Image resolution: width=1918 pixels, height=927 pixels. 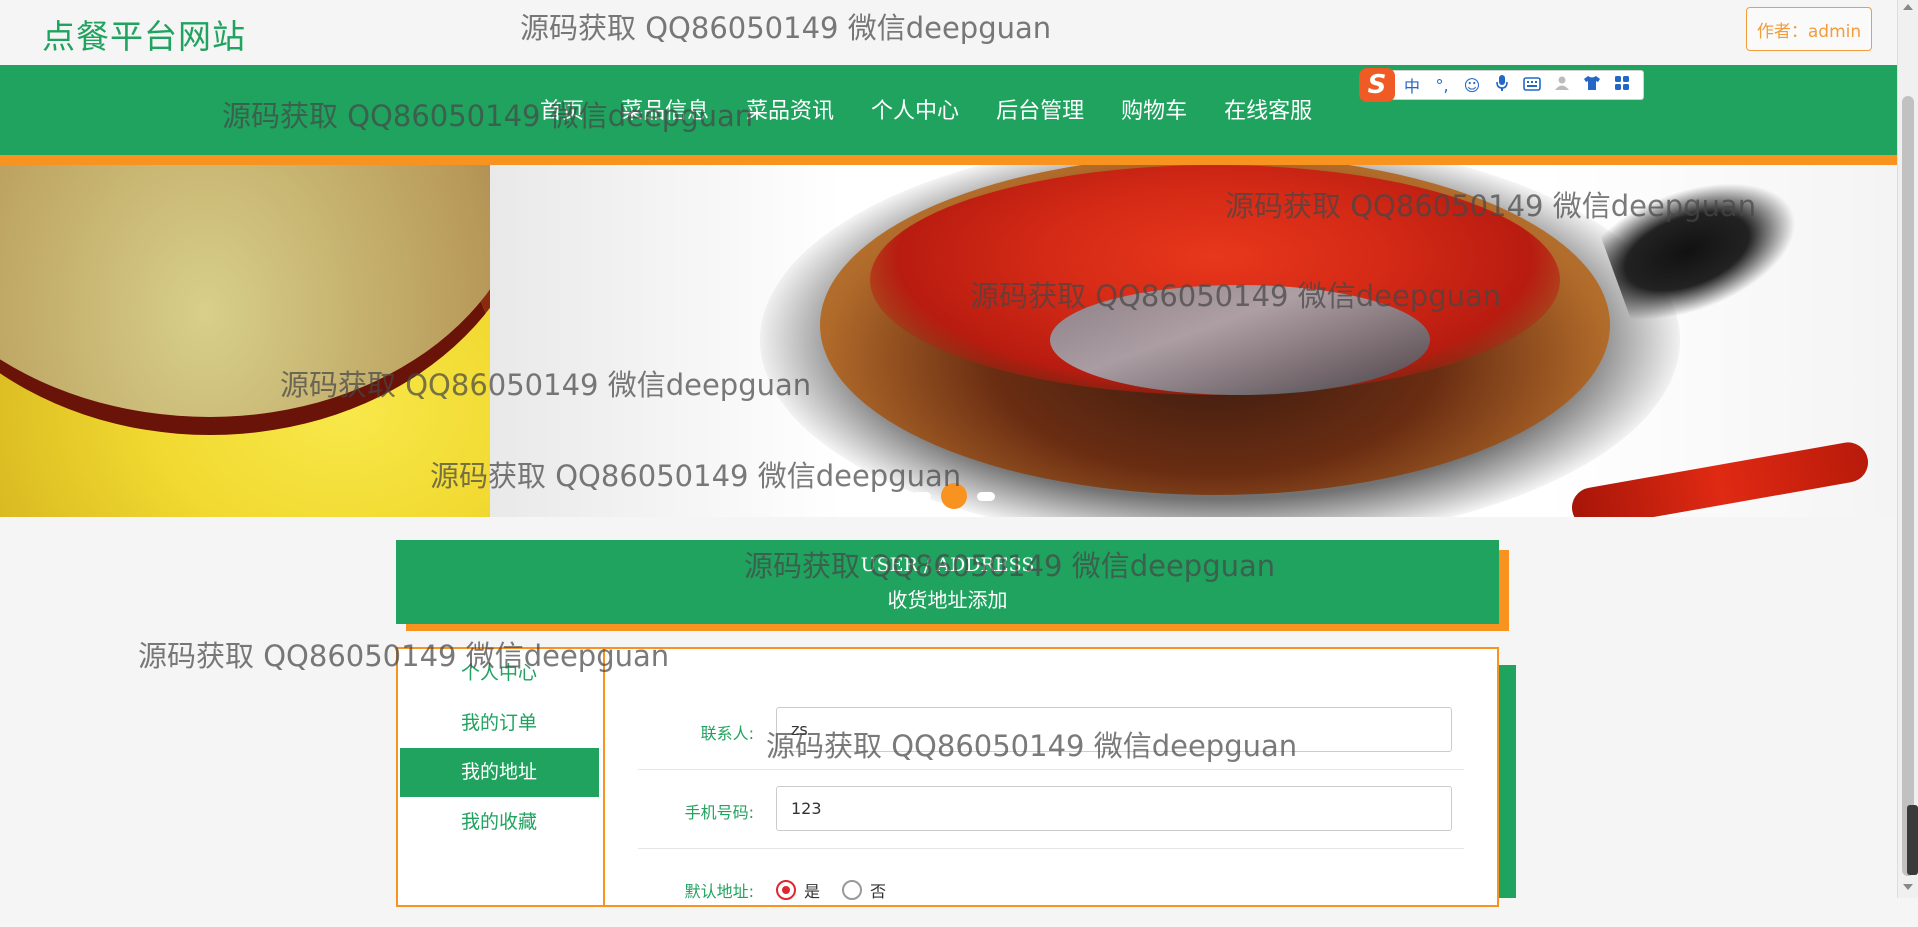 I want to click on carousel-dots, so click(x=954, y=496).